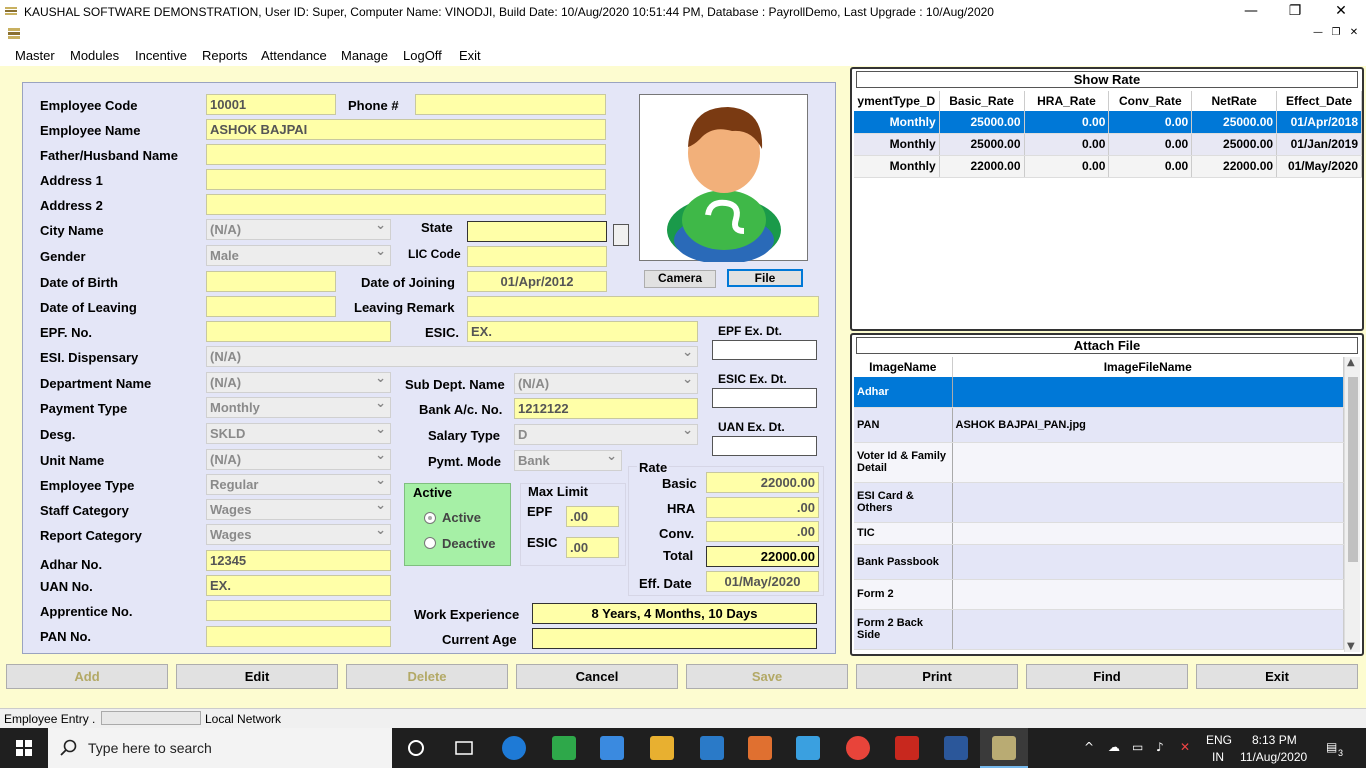 The height and width of the screenshot is (768, 1366). Describe the element at coordinates (364, 55) in the screenshot. I see `menu-manage: Manage` at that location.